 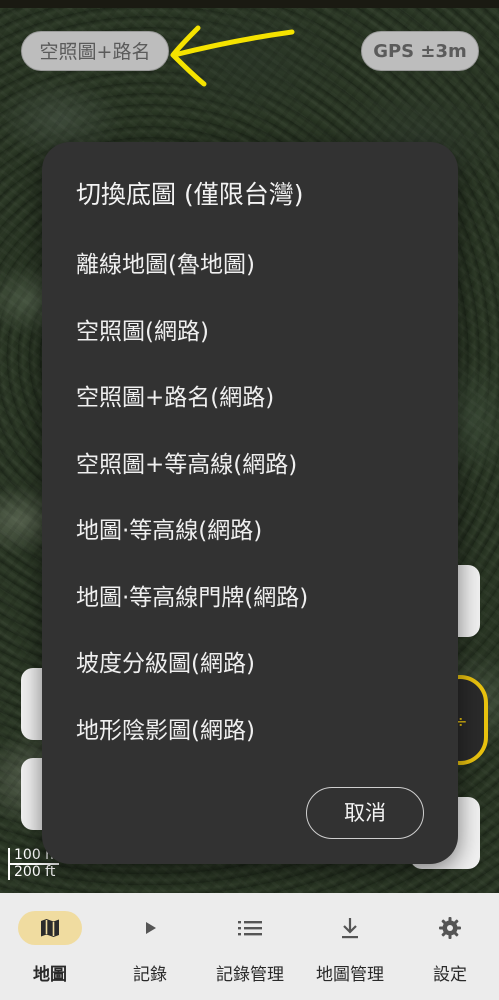 I want to click on annotation-arrow-icon, so click(x=232, y=56).